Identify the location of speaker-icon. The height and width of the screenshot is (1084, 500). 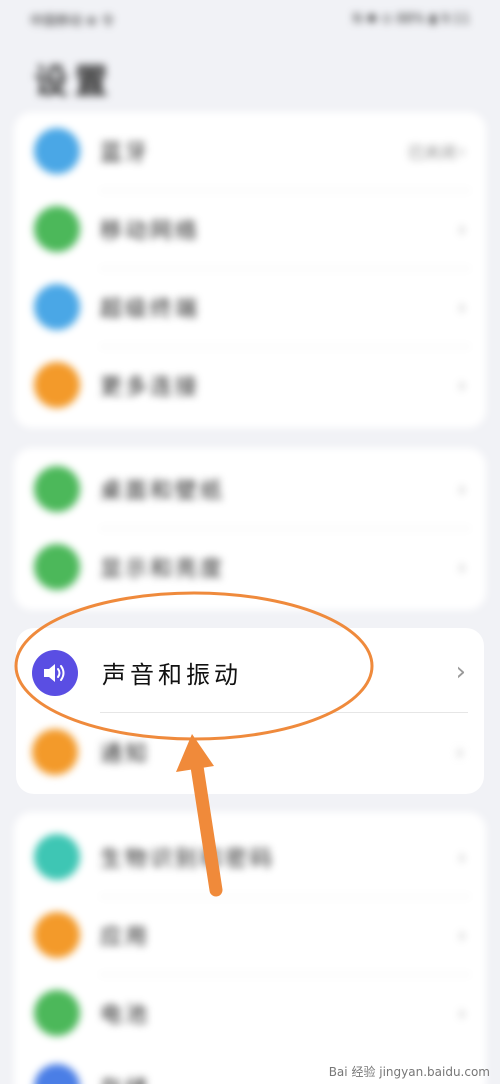
(55, 673).